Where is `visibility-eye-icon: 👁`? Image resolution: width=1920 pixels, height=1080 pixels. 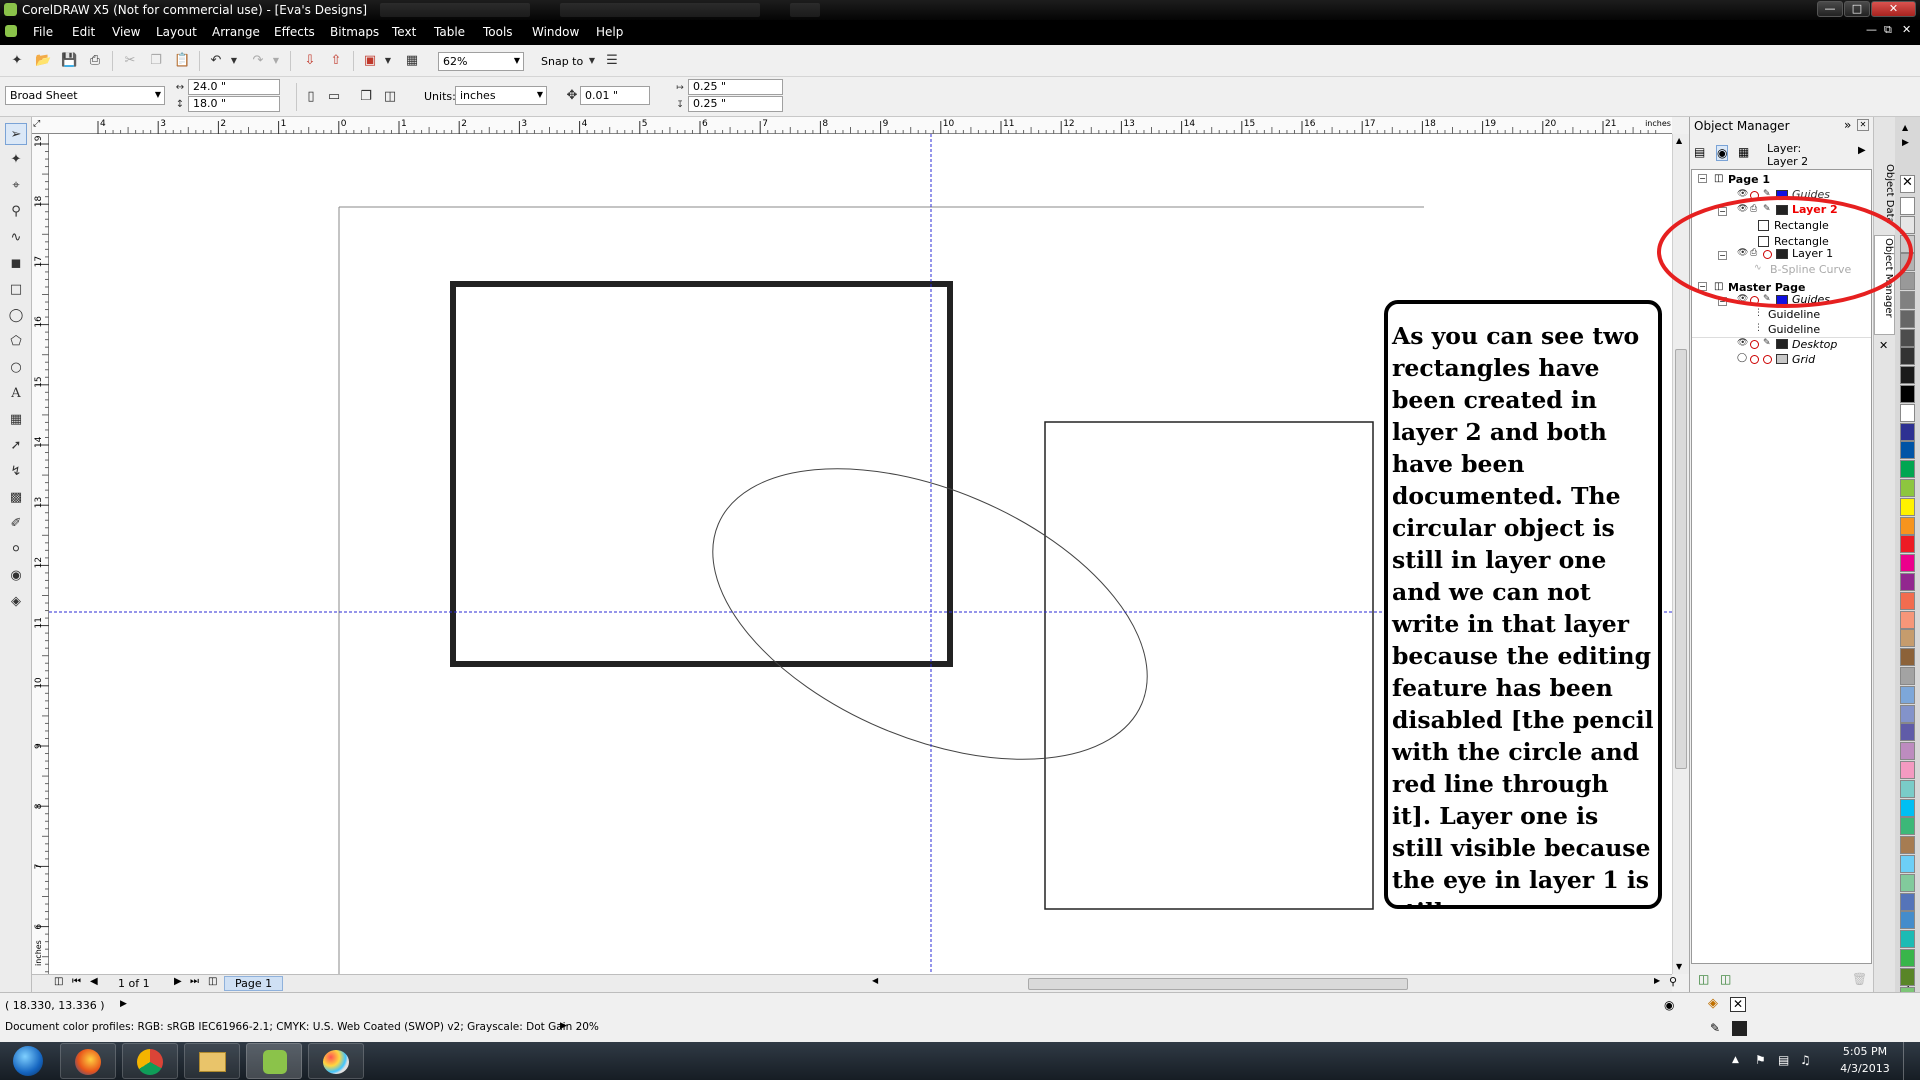 visibility-eye-icon: 👁 is located at coordinates (1742, 343).